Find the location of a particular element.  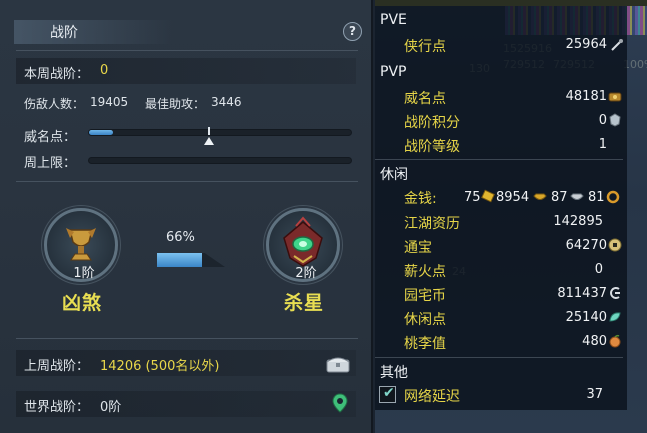

leisure-item-label: 江湖资历 is located at coordinates (432, 224).